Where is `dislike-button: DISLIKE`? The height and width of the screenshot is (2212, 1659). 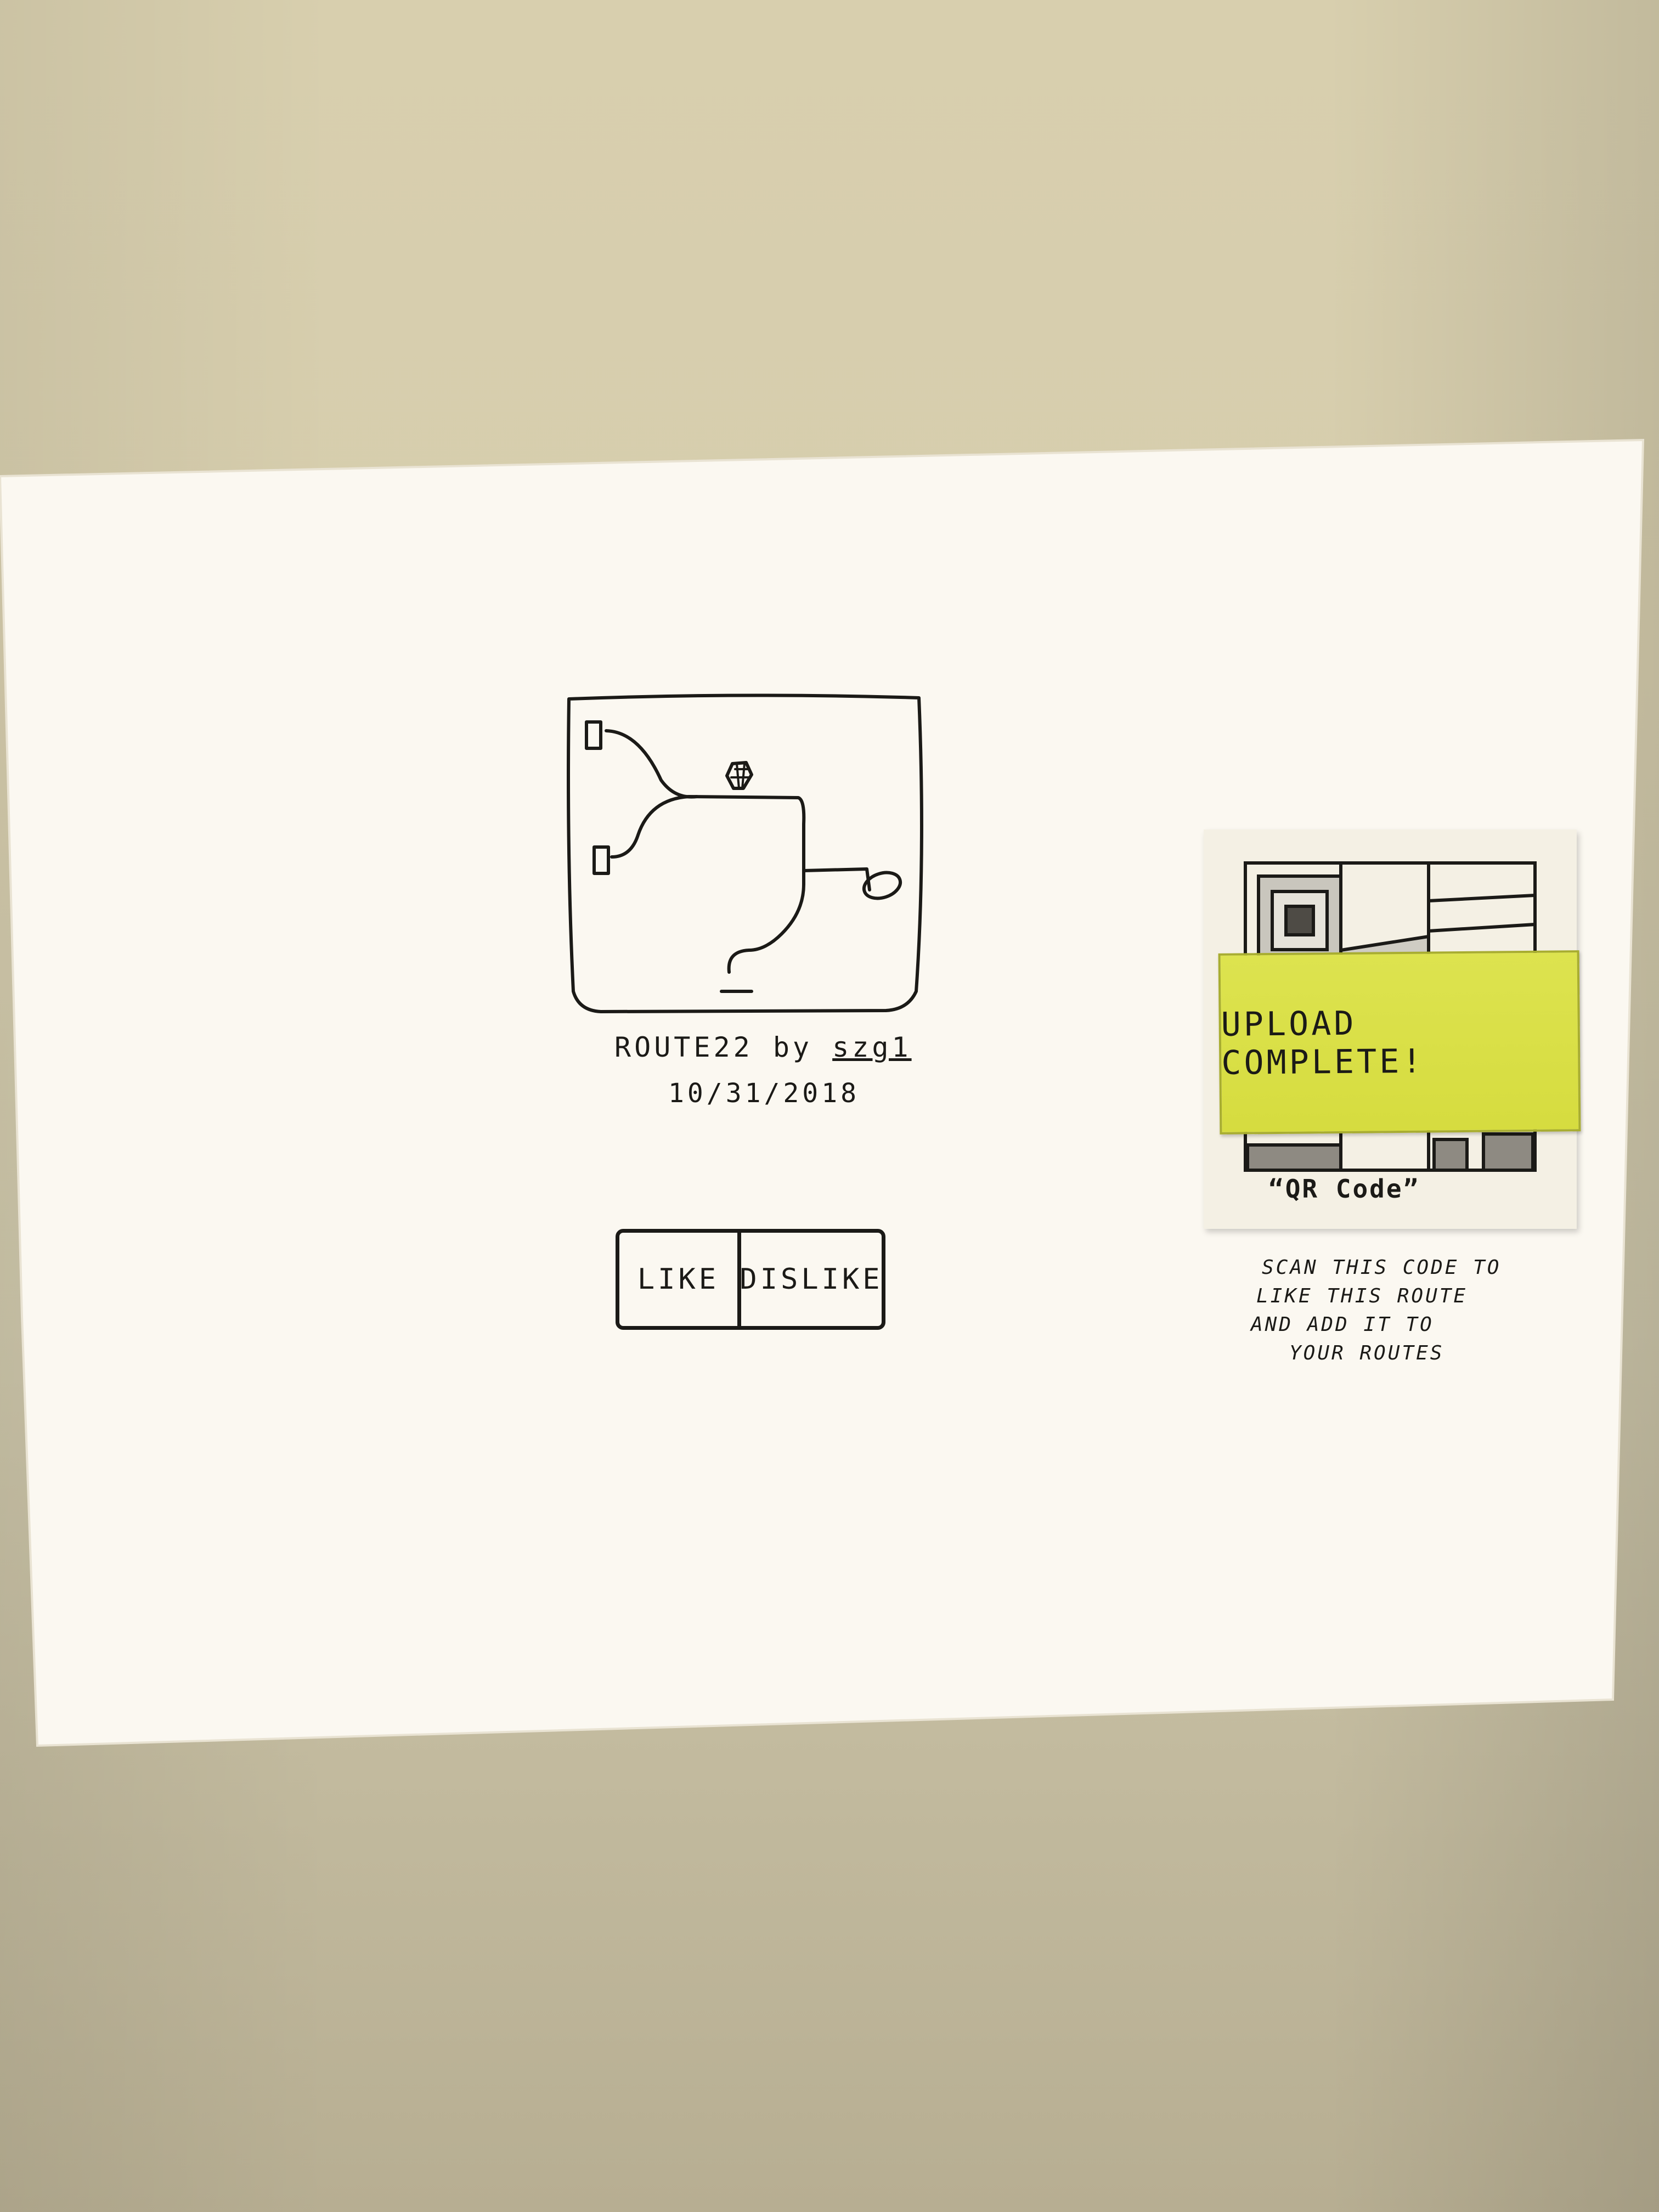 dislike-button: DISLIKE is located at coordinates (811, 1279).